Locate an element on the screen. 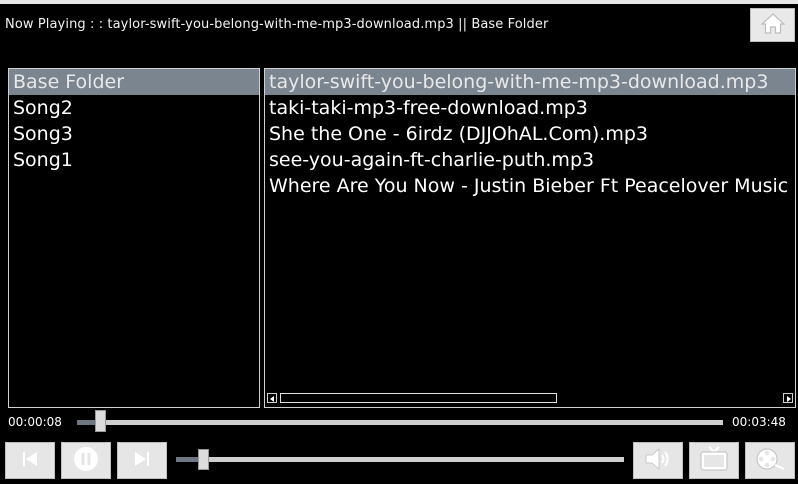 This screenshot has width=798, height=484. top-border is located at coordinates (399, 2).